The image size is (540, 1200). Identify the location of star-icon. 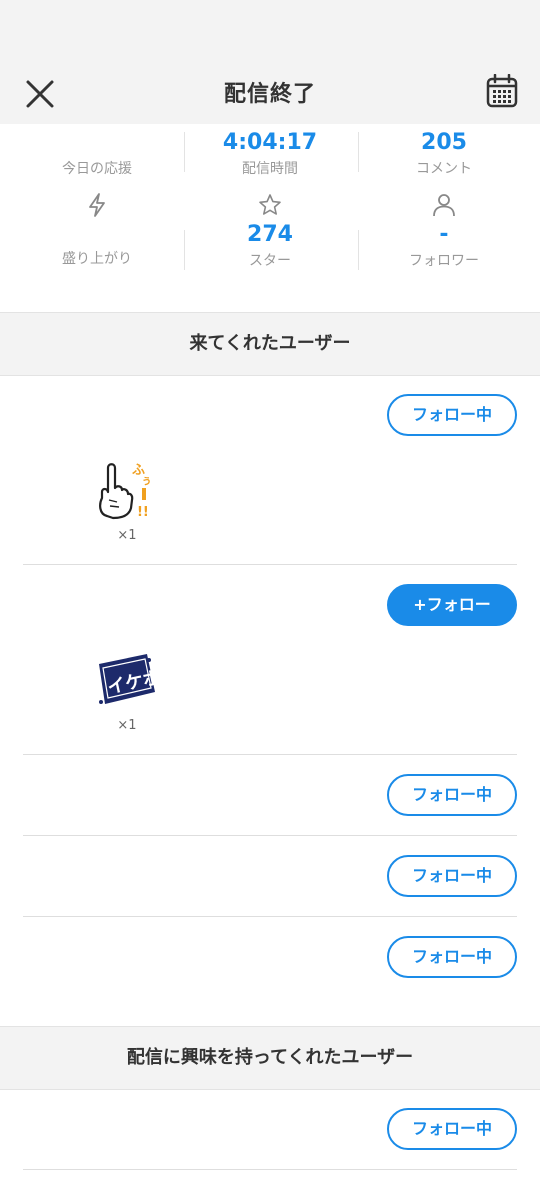
(270, 205).